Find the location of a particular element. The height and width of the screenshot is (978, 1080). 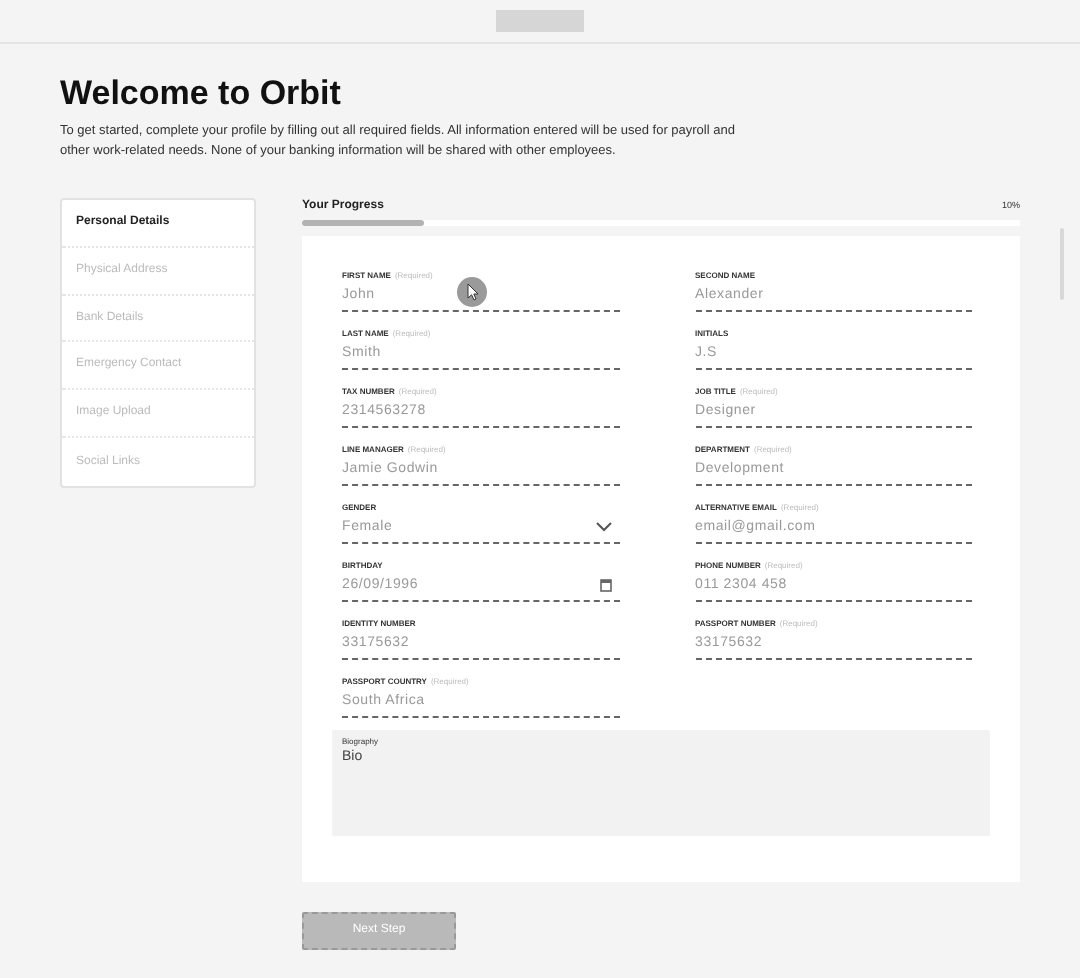

calendar-icon is located at coordinates (605, 585).